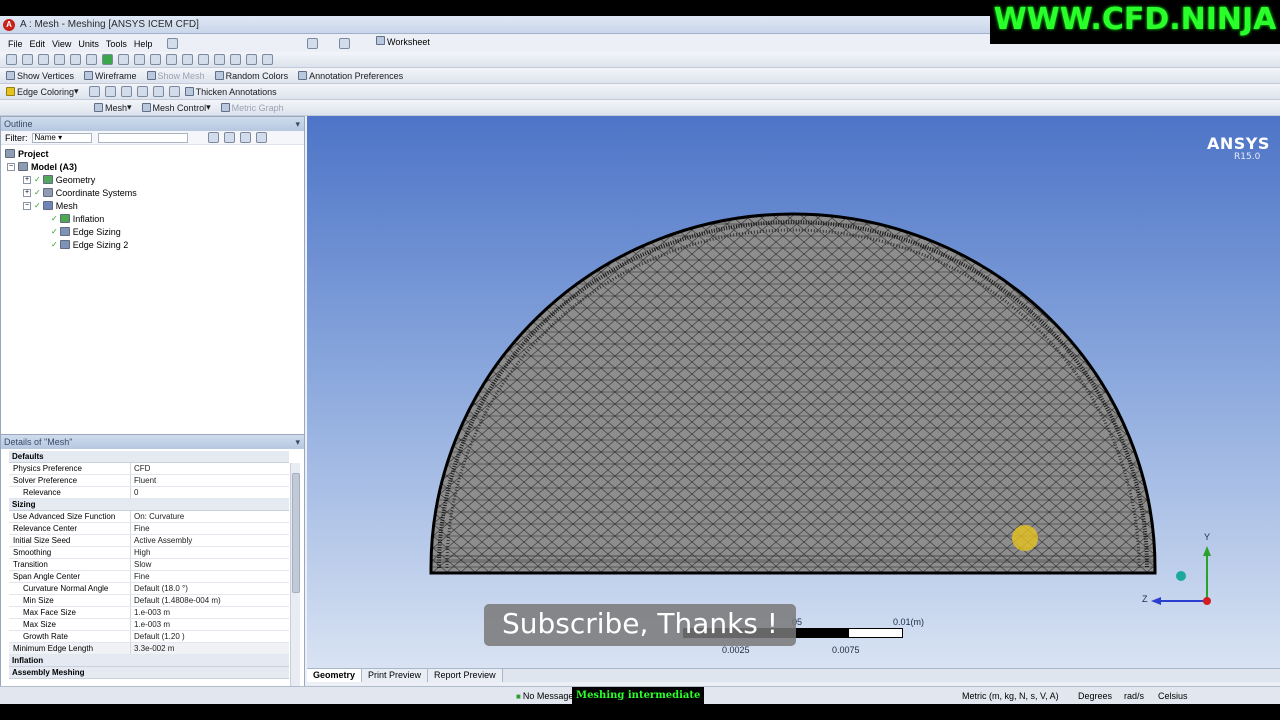 This screenshot has height=720, width=1280. I want to click on edge-style-2-icon, so click(110, 91).